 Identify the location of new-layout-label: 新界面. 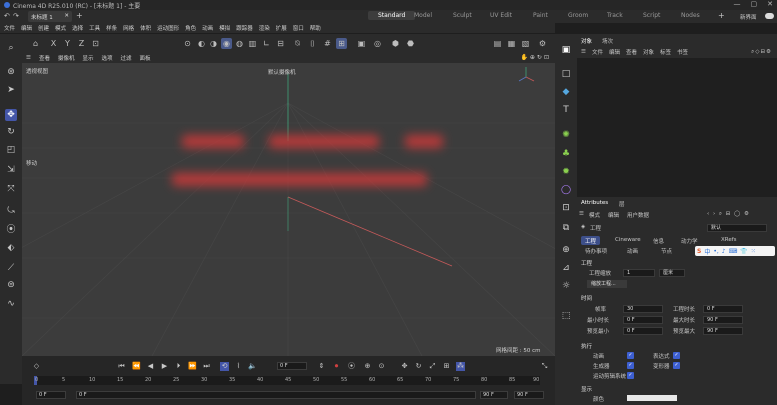
(748, 17).